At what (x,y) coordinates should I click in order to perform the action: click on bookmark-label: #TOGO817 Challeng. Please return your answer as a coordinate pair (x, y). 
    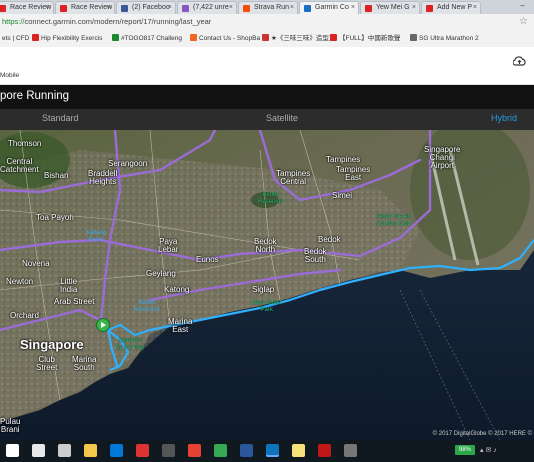
    Looking at the image, I should click on (151, 38).